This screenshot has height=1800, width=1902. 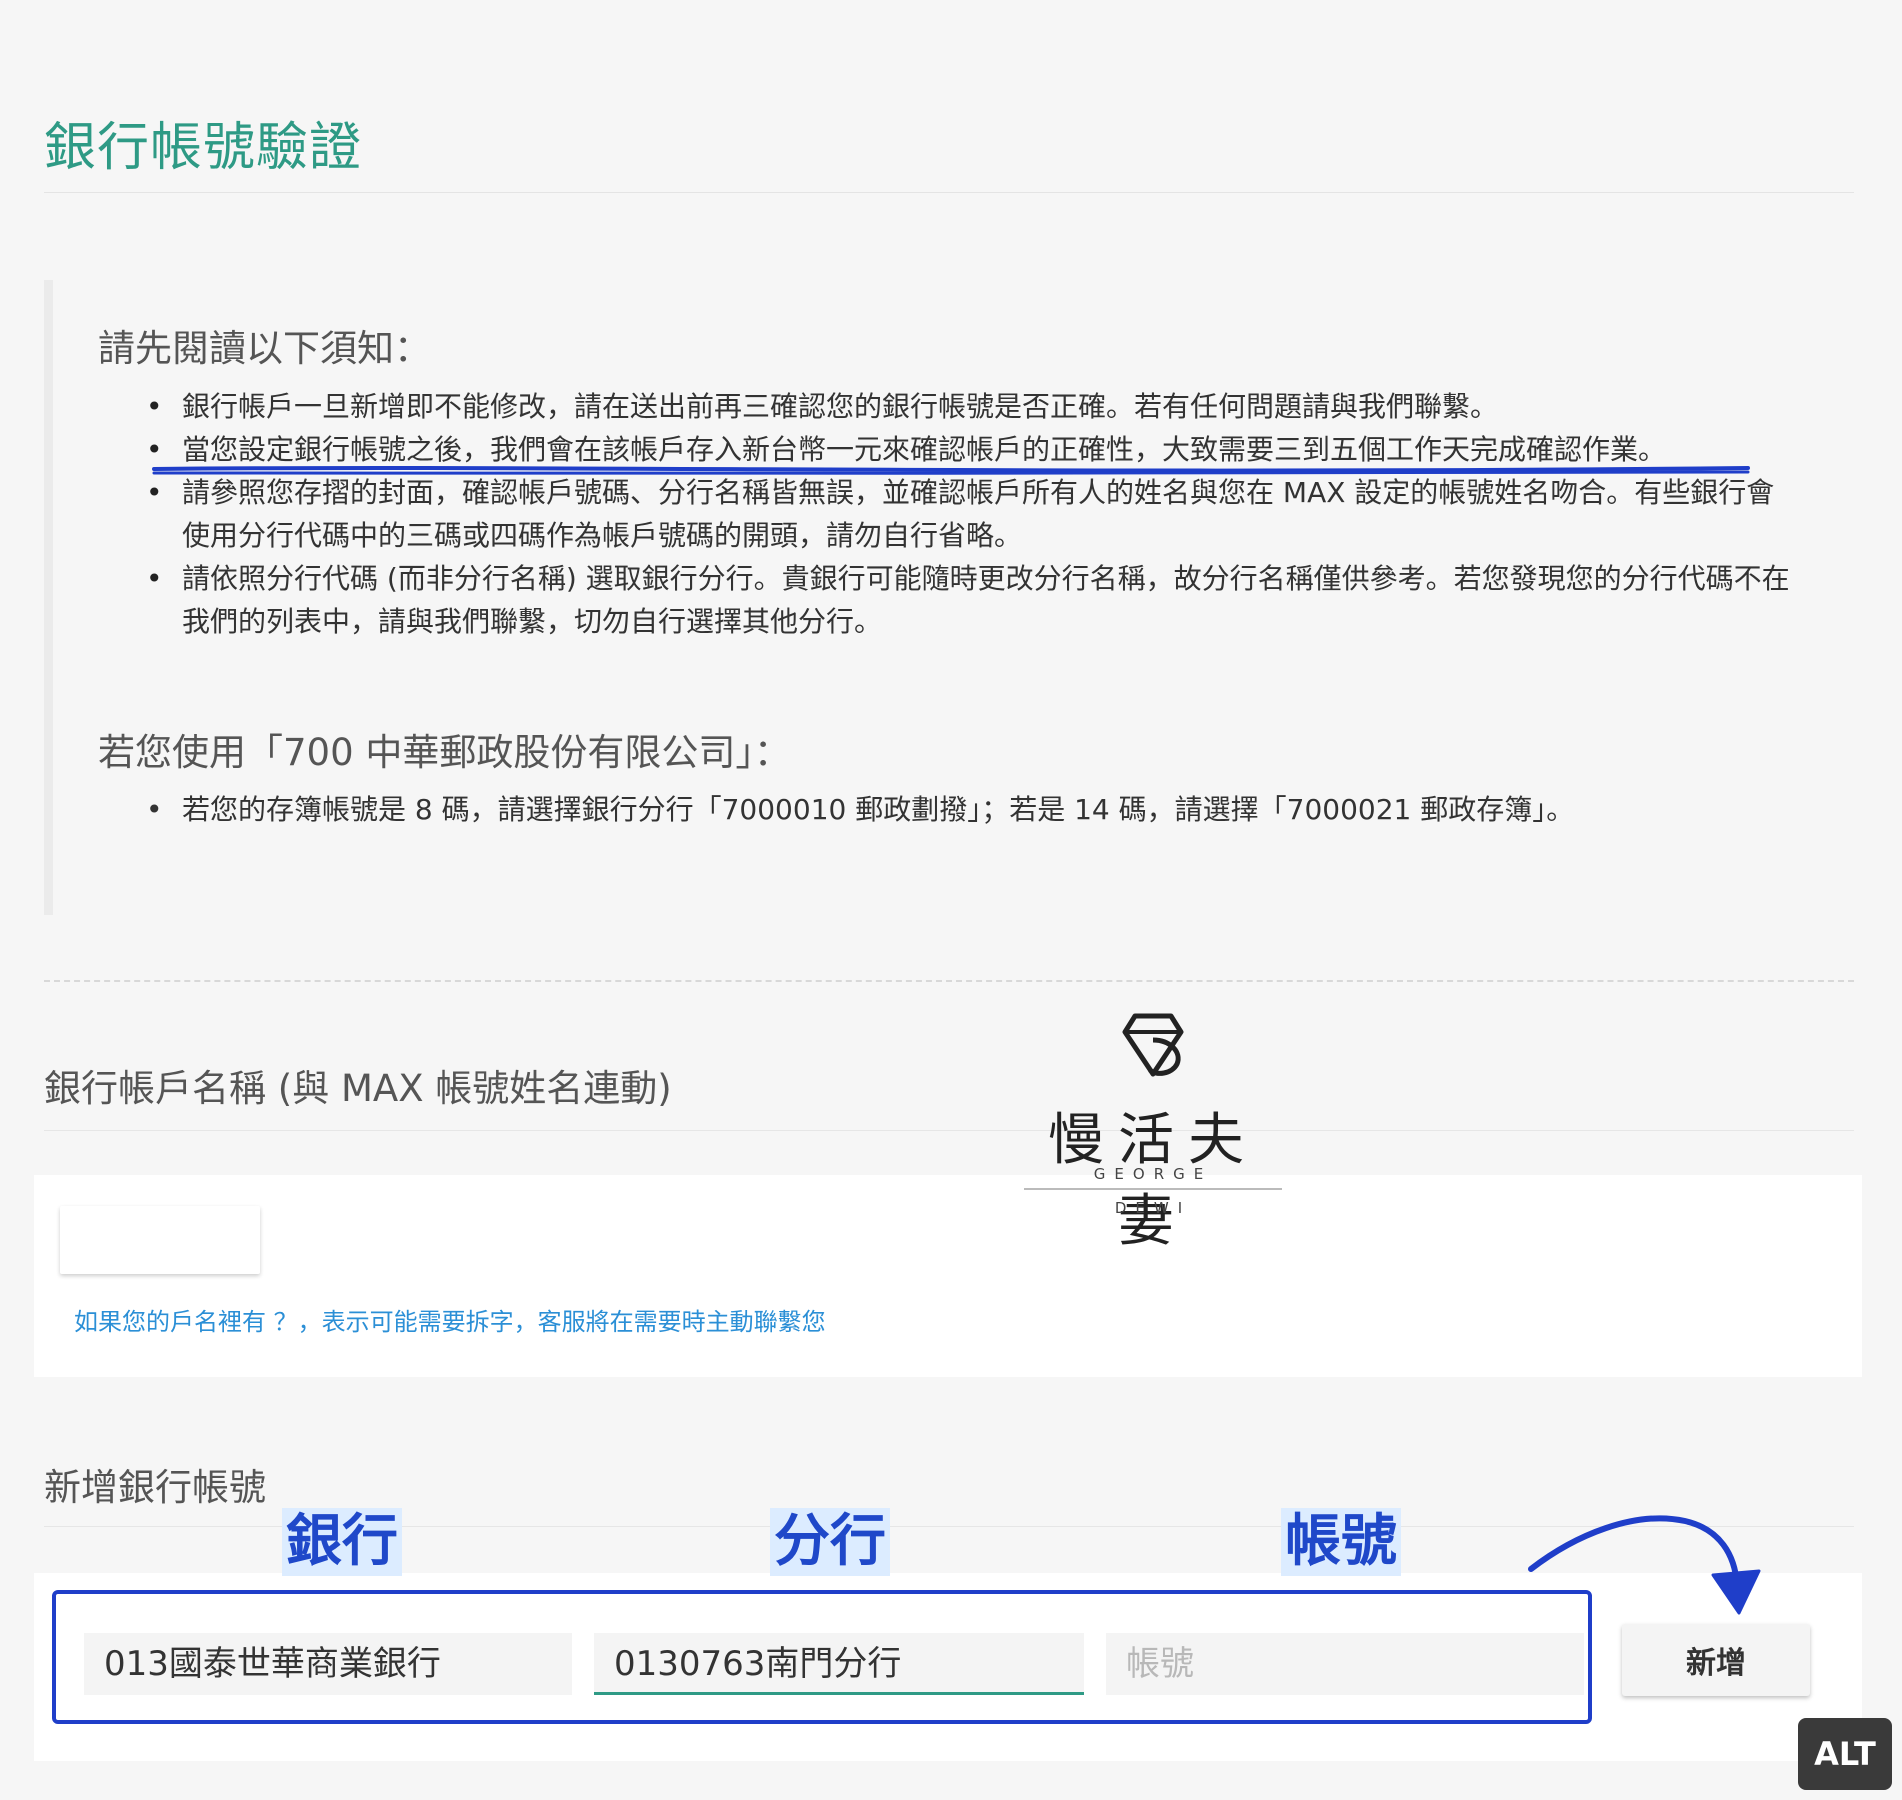 I want to click on bank-annotation-label: 銀行, so click(x=342, y=1542).